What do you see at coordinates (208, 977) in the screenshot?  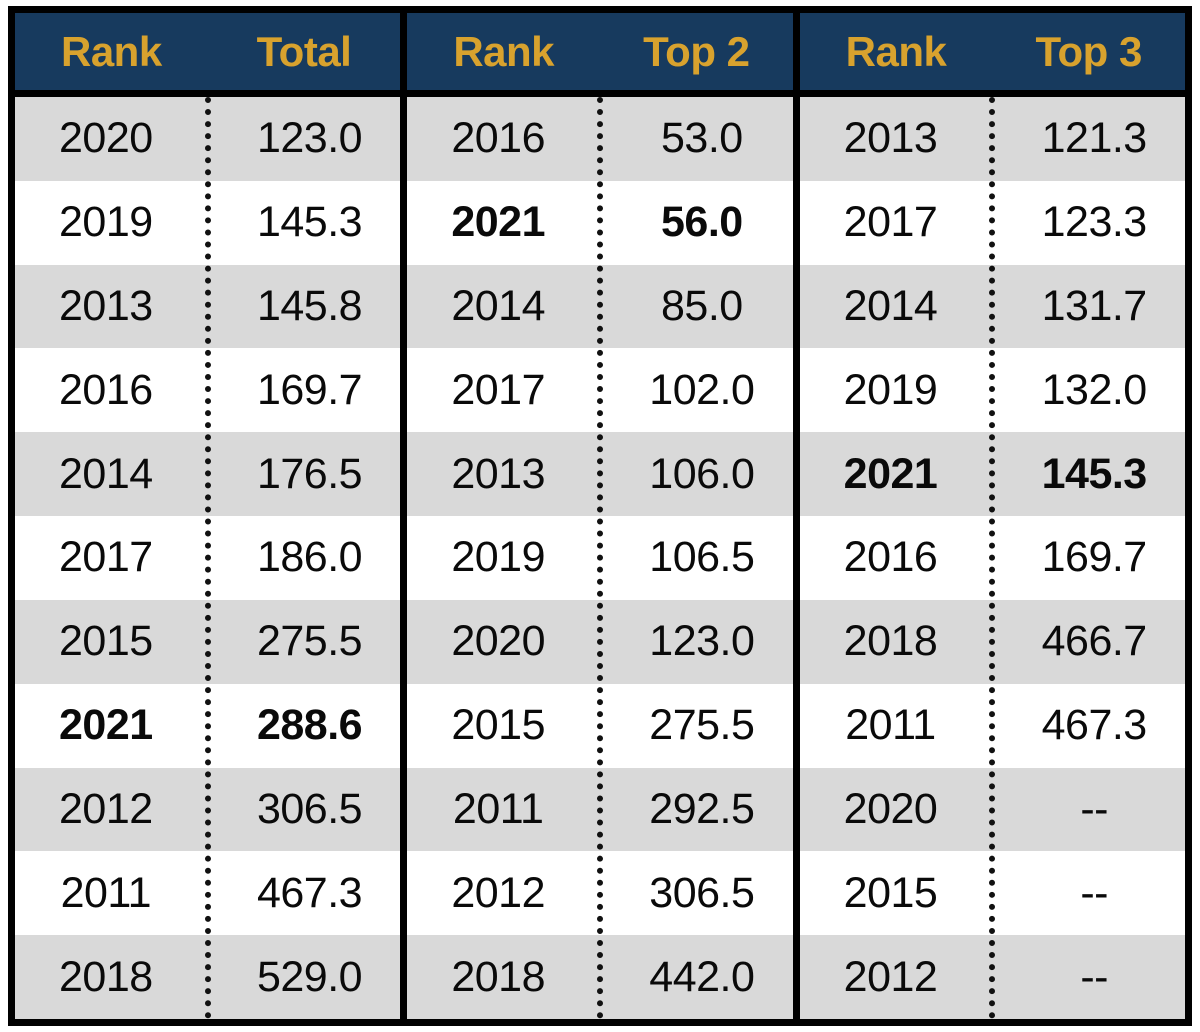 I see `table-row: 2018 529.0` at bounding box center [208, 977].